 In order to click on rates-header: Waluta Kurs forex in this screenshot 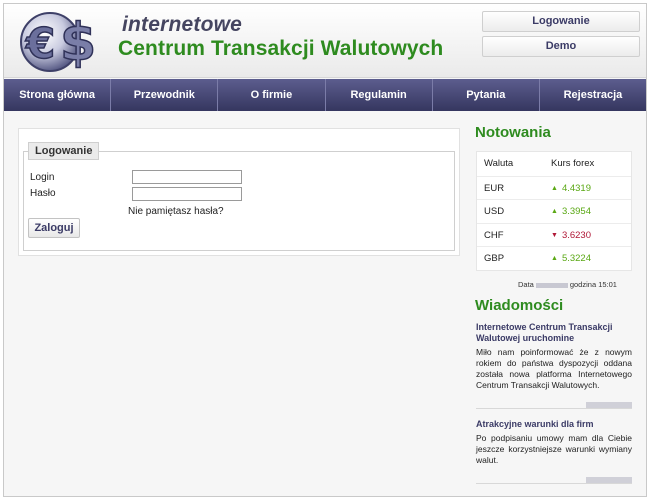, I will do `click(554, 164)`.